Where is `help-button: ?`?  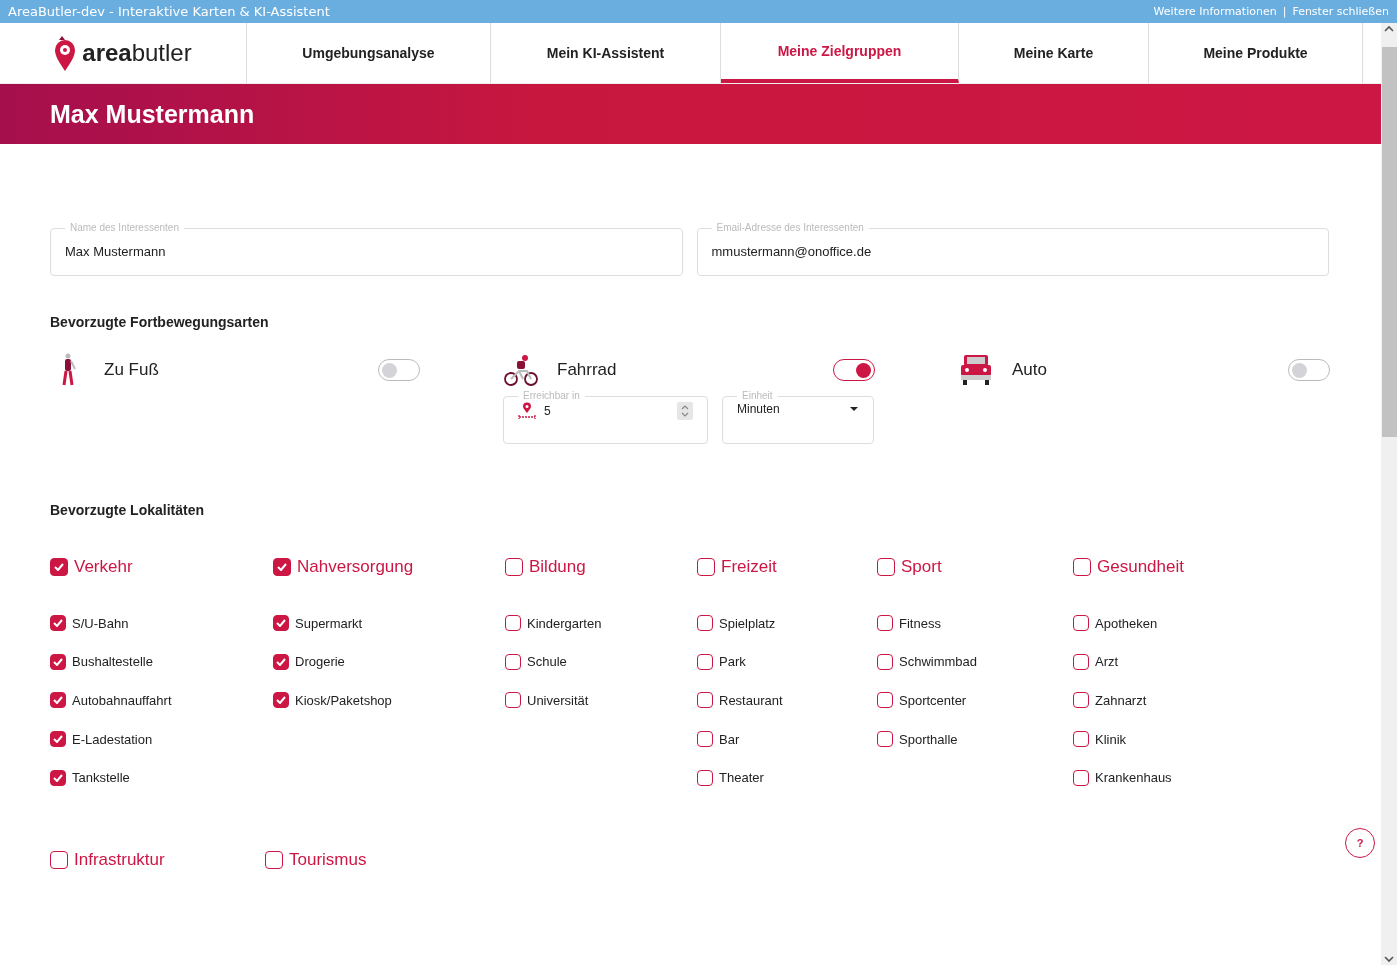 help-button: ? is located at coordinates (1360, 843).